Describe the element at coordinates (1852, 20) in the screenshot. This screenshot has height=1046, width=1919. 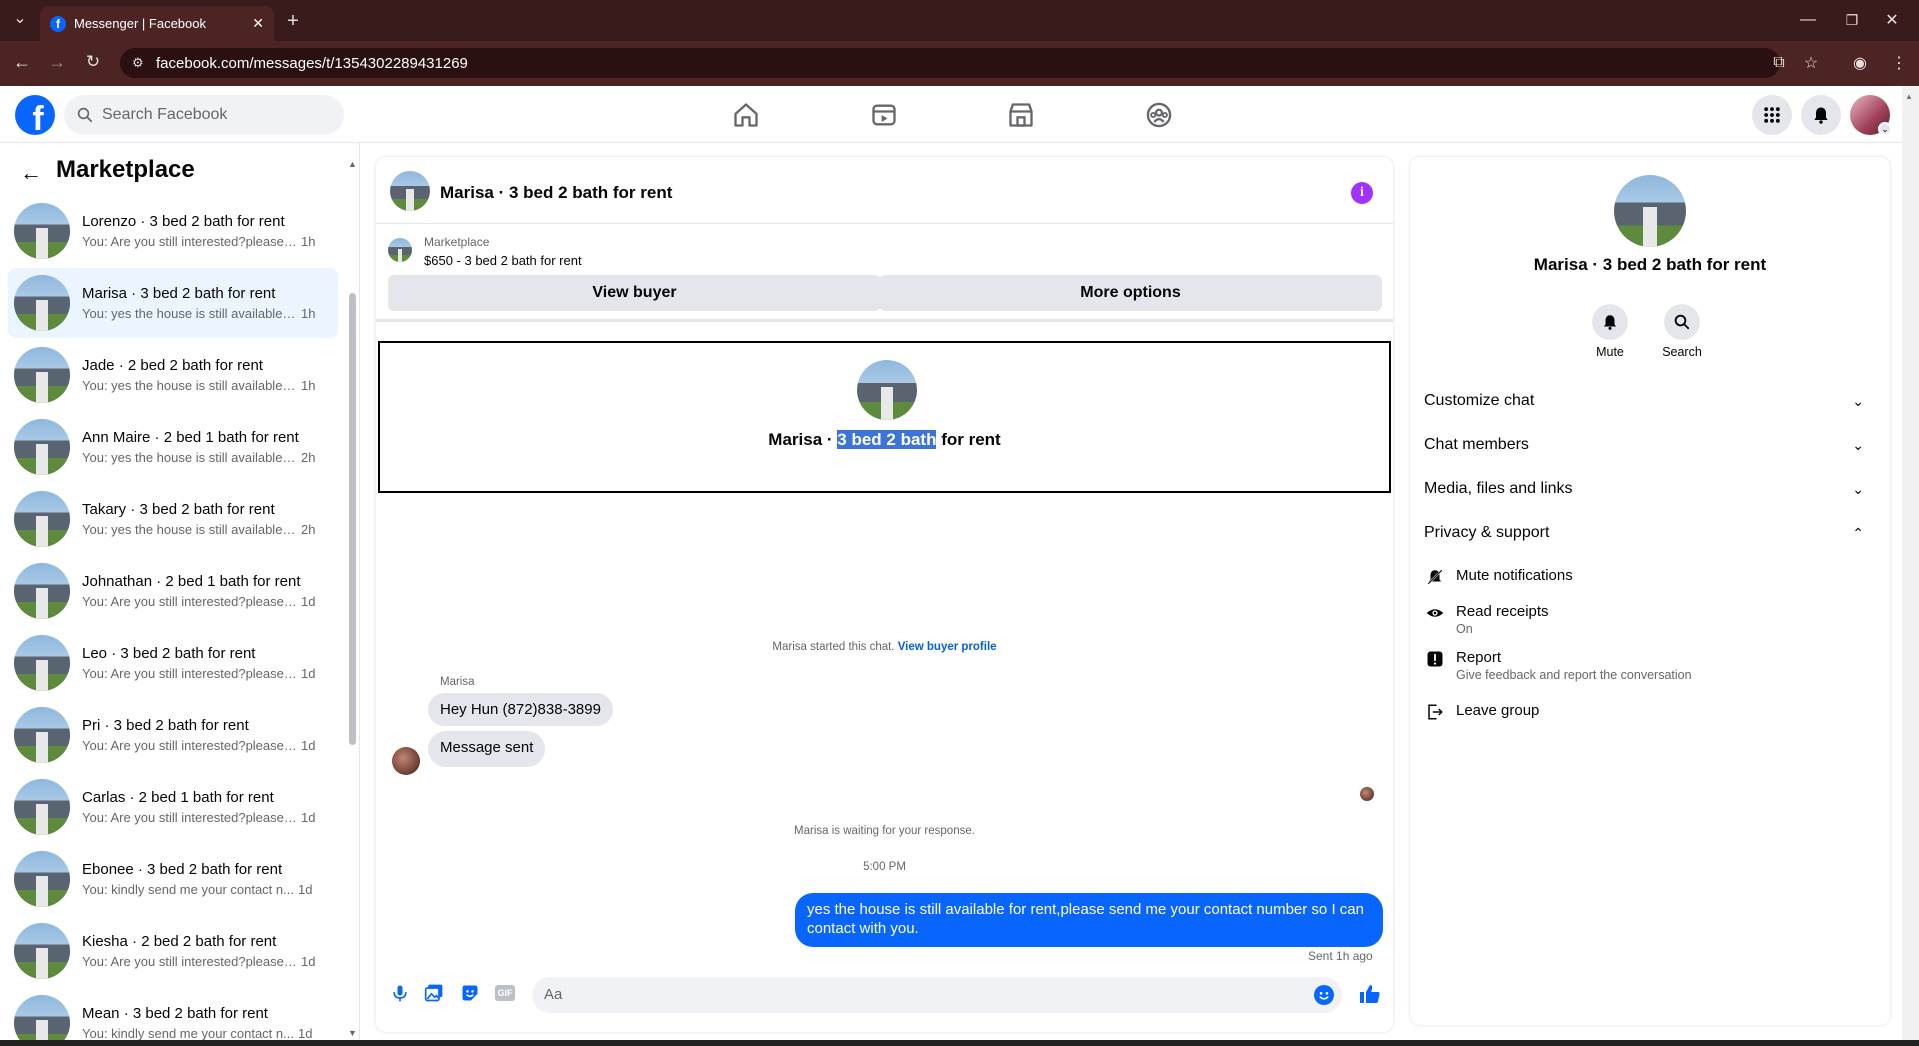
I see `restore-icon: ❐` at that location.